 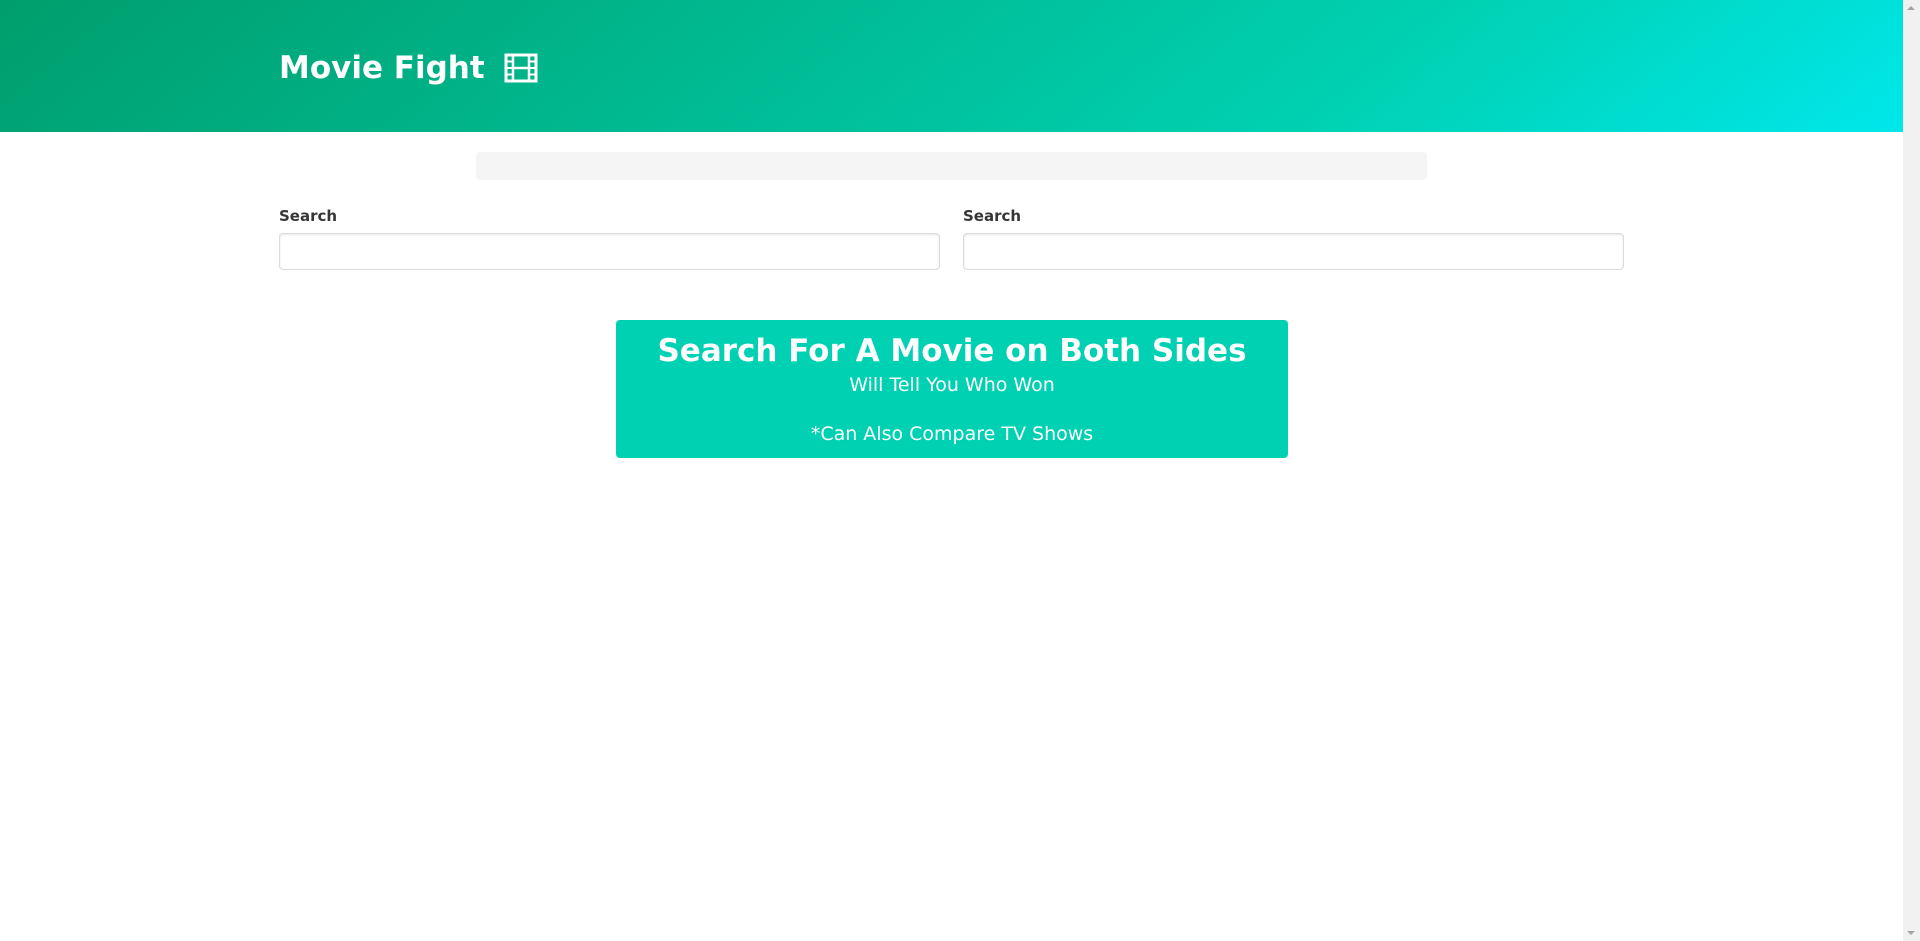 I want to click on tutorial-title: Search For A Movie on Both Sides, so click(x=952, y=351).